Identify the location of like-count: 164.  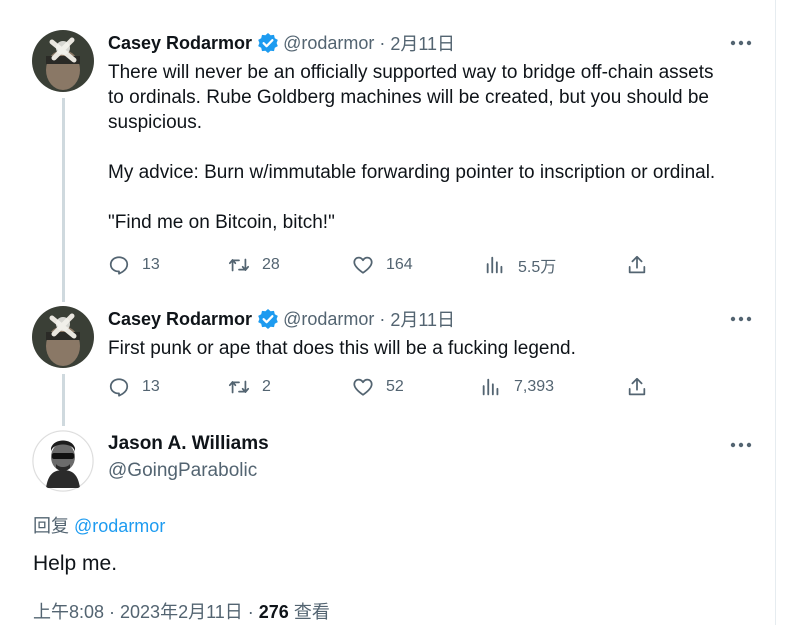
(399, 264).